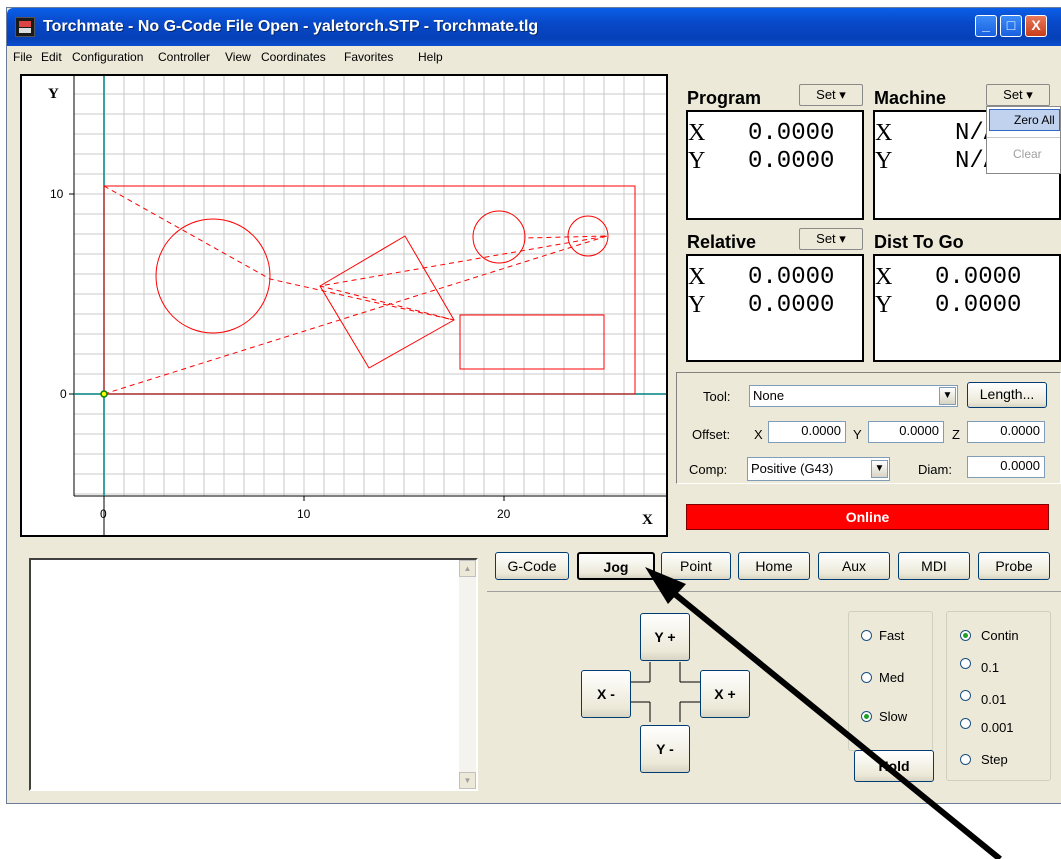 The image size is (1061, 859). I want to click on dist-to-go-readout: X 0.0000 Y 0.0000, so click(967, 308).